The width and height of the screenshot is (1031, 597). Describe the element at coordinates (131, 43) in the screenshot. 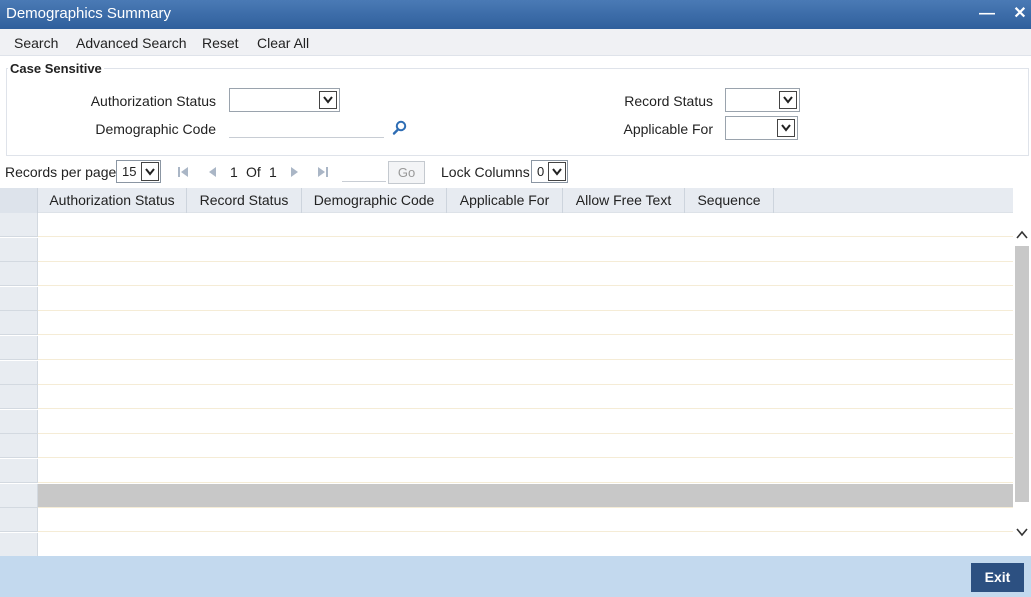

I see `advanced-search-menu-item: Advanced Search` at that location.